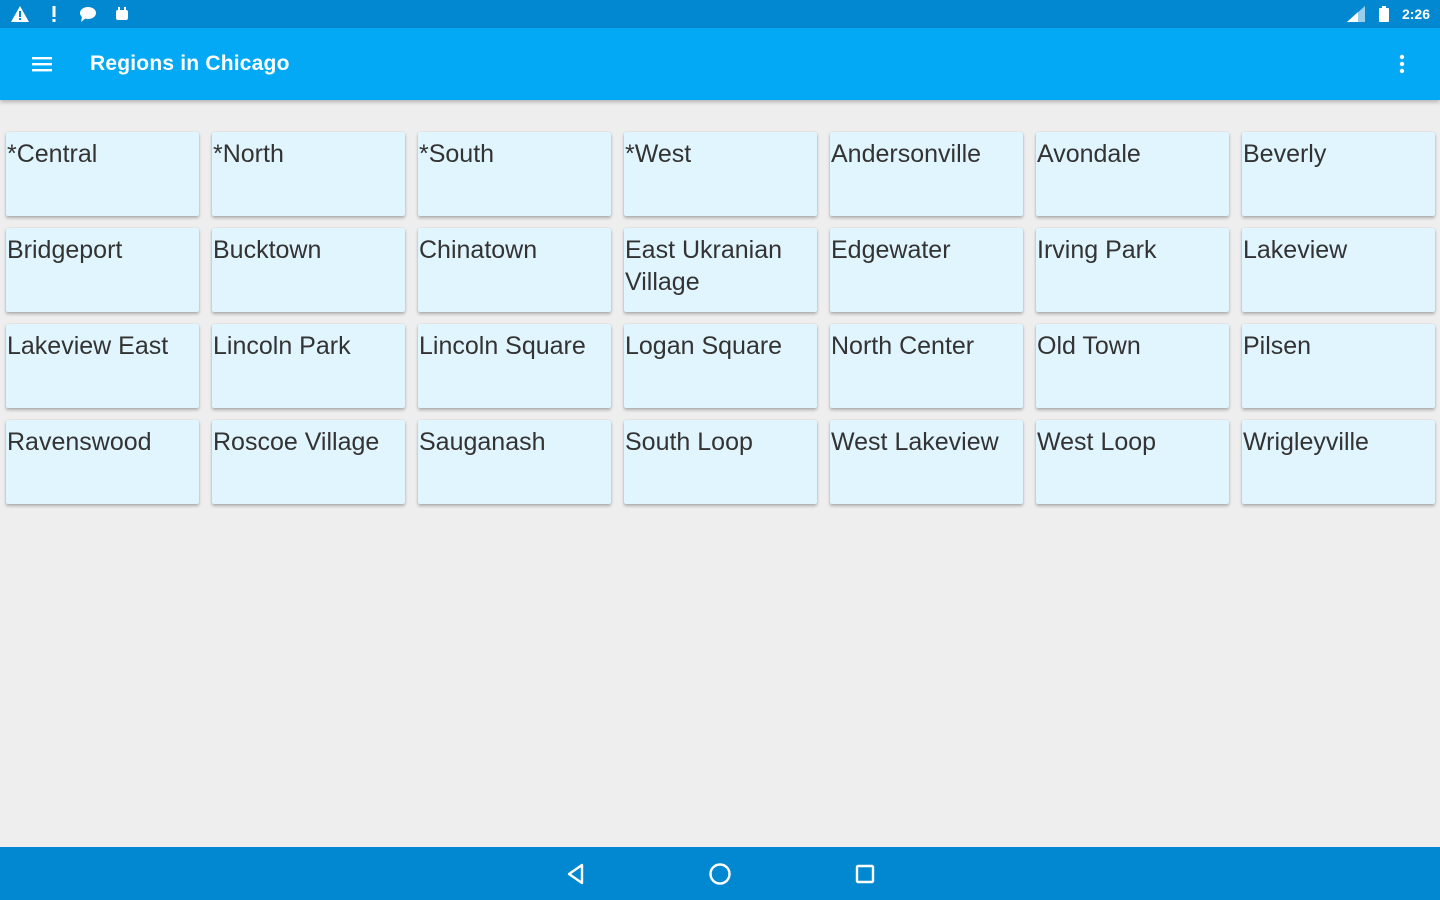  What do you see at coordinates (926, 366) in the screenshot?
I see `region-tile: North Center` at bounding box center [926, 366].